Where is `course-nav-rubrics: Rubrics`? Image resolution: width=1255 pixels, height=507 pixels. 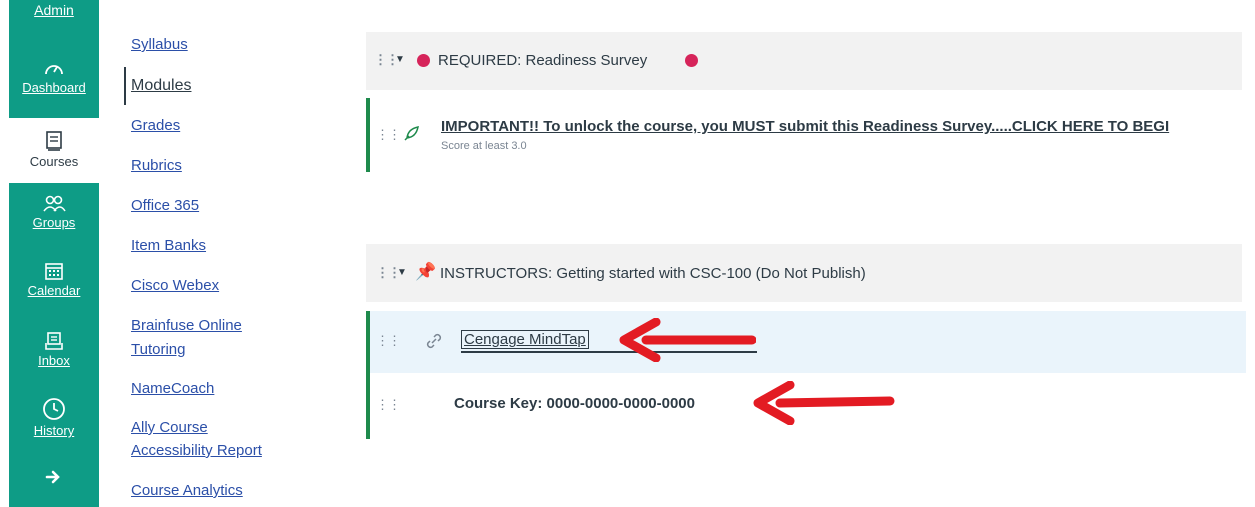 course-nav-rubrics: Rubrics is located at coordinates (156, 166).